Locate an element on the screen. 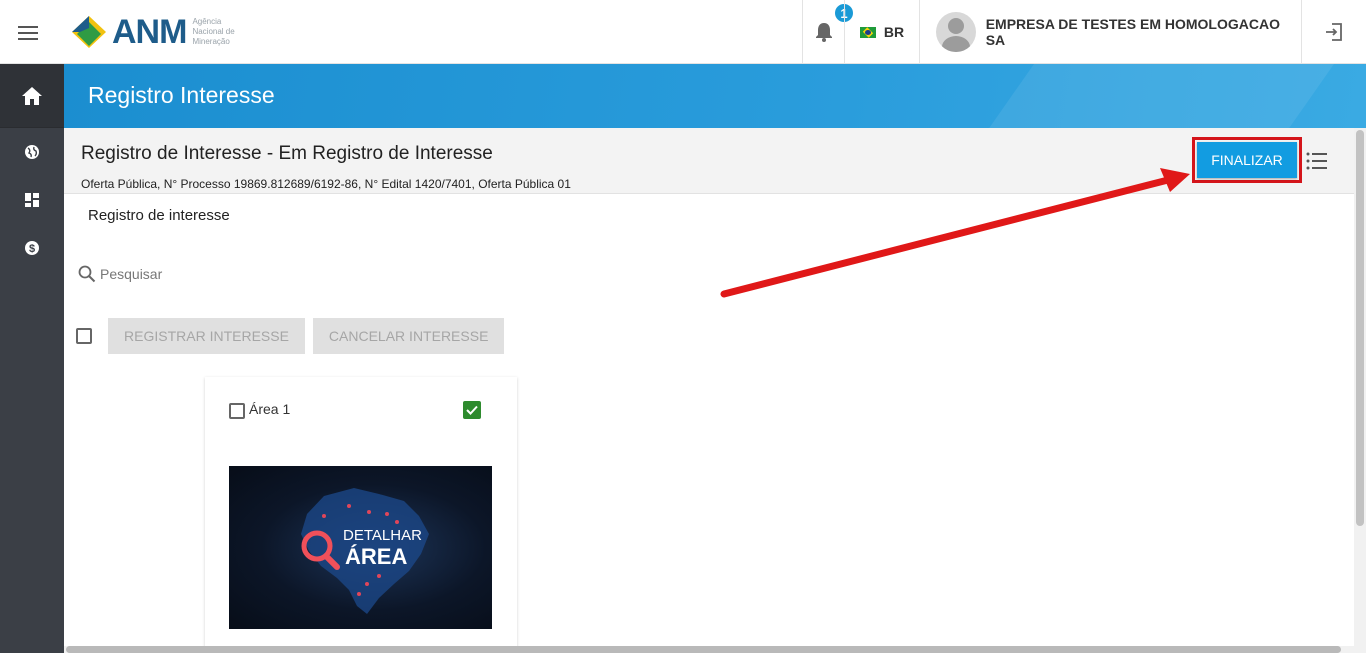 Image resolution: width=1366 pixels, height=653 pixels. sidebar-item-home is located at coordinates (32, 96).